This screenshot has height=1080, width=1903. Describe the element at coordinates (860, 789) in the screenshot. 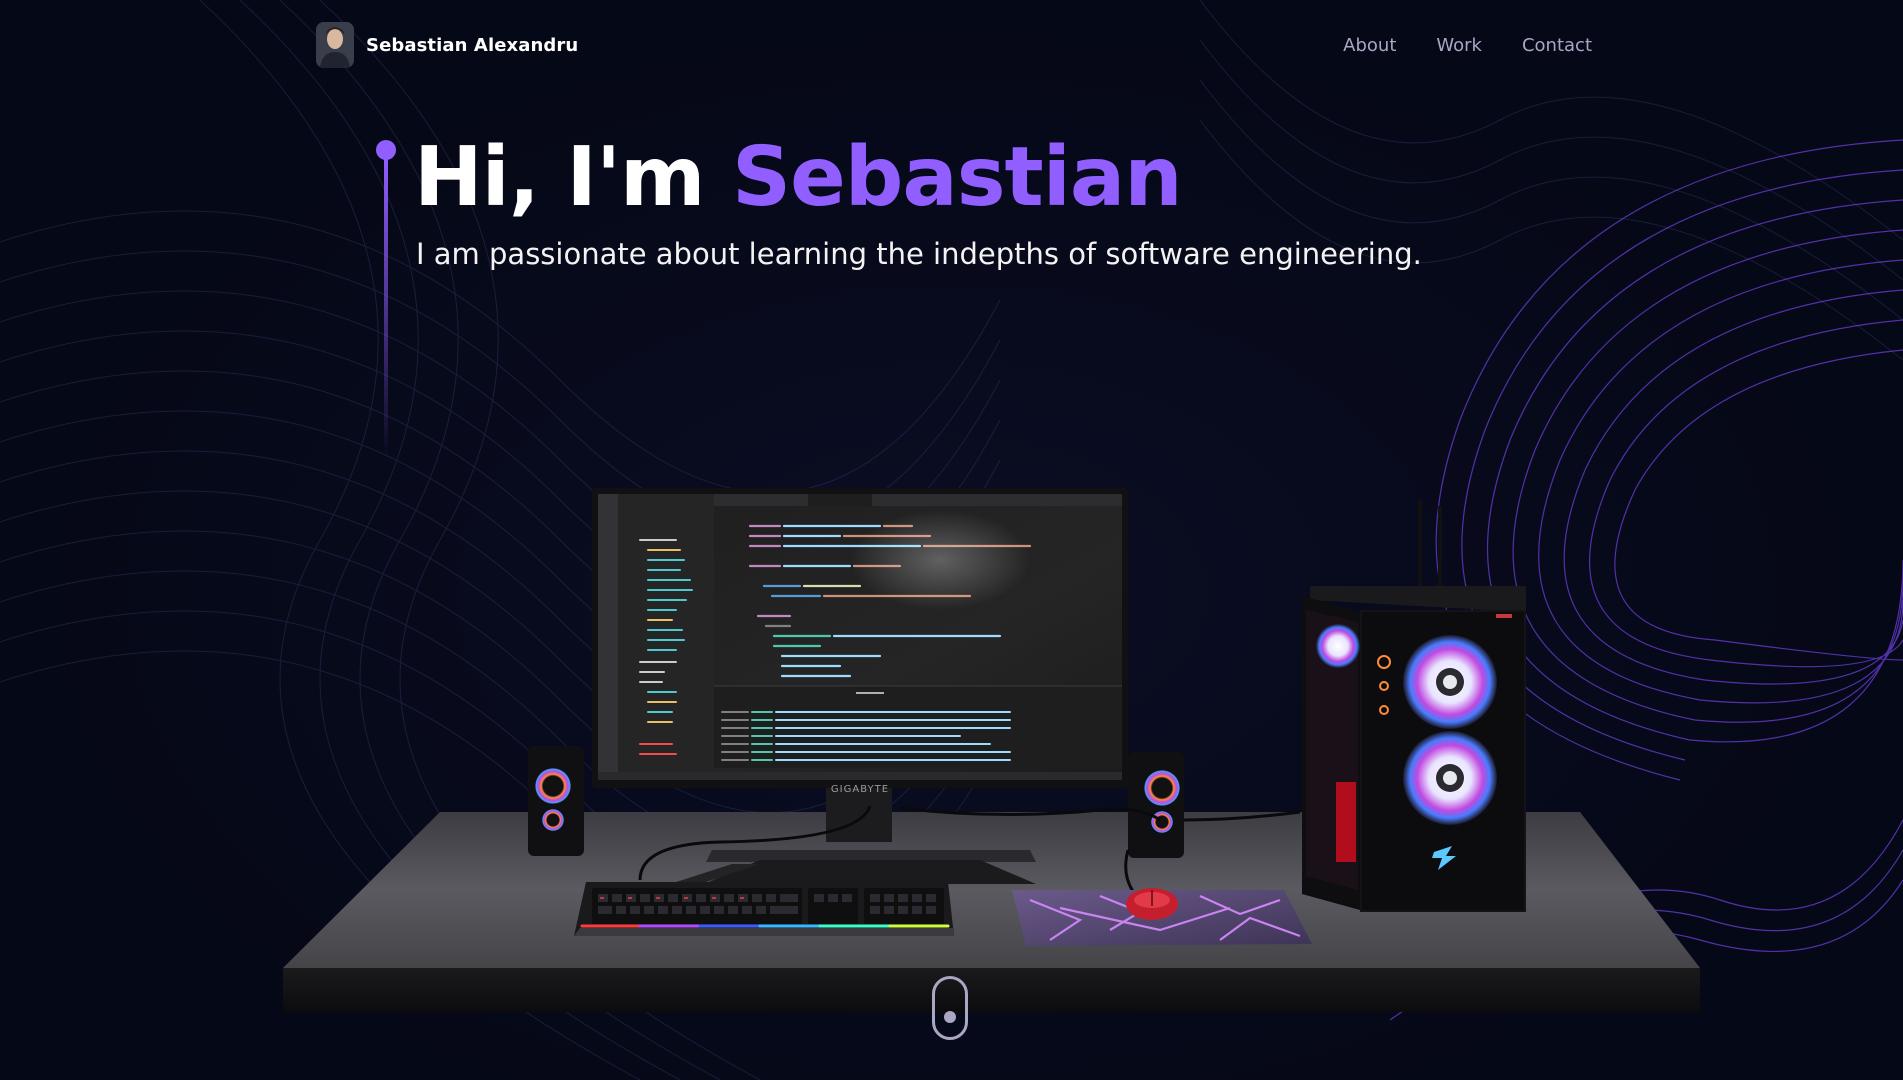

I see `monitor-brand: GIGABYTE` at that location.